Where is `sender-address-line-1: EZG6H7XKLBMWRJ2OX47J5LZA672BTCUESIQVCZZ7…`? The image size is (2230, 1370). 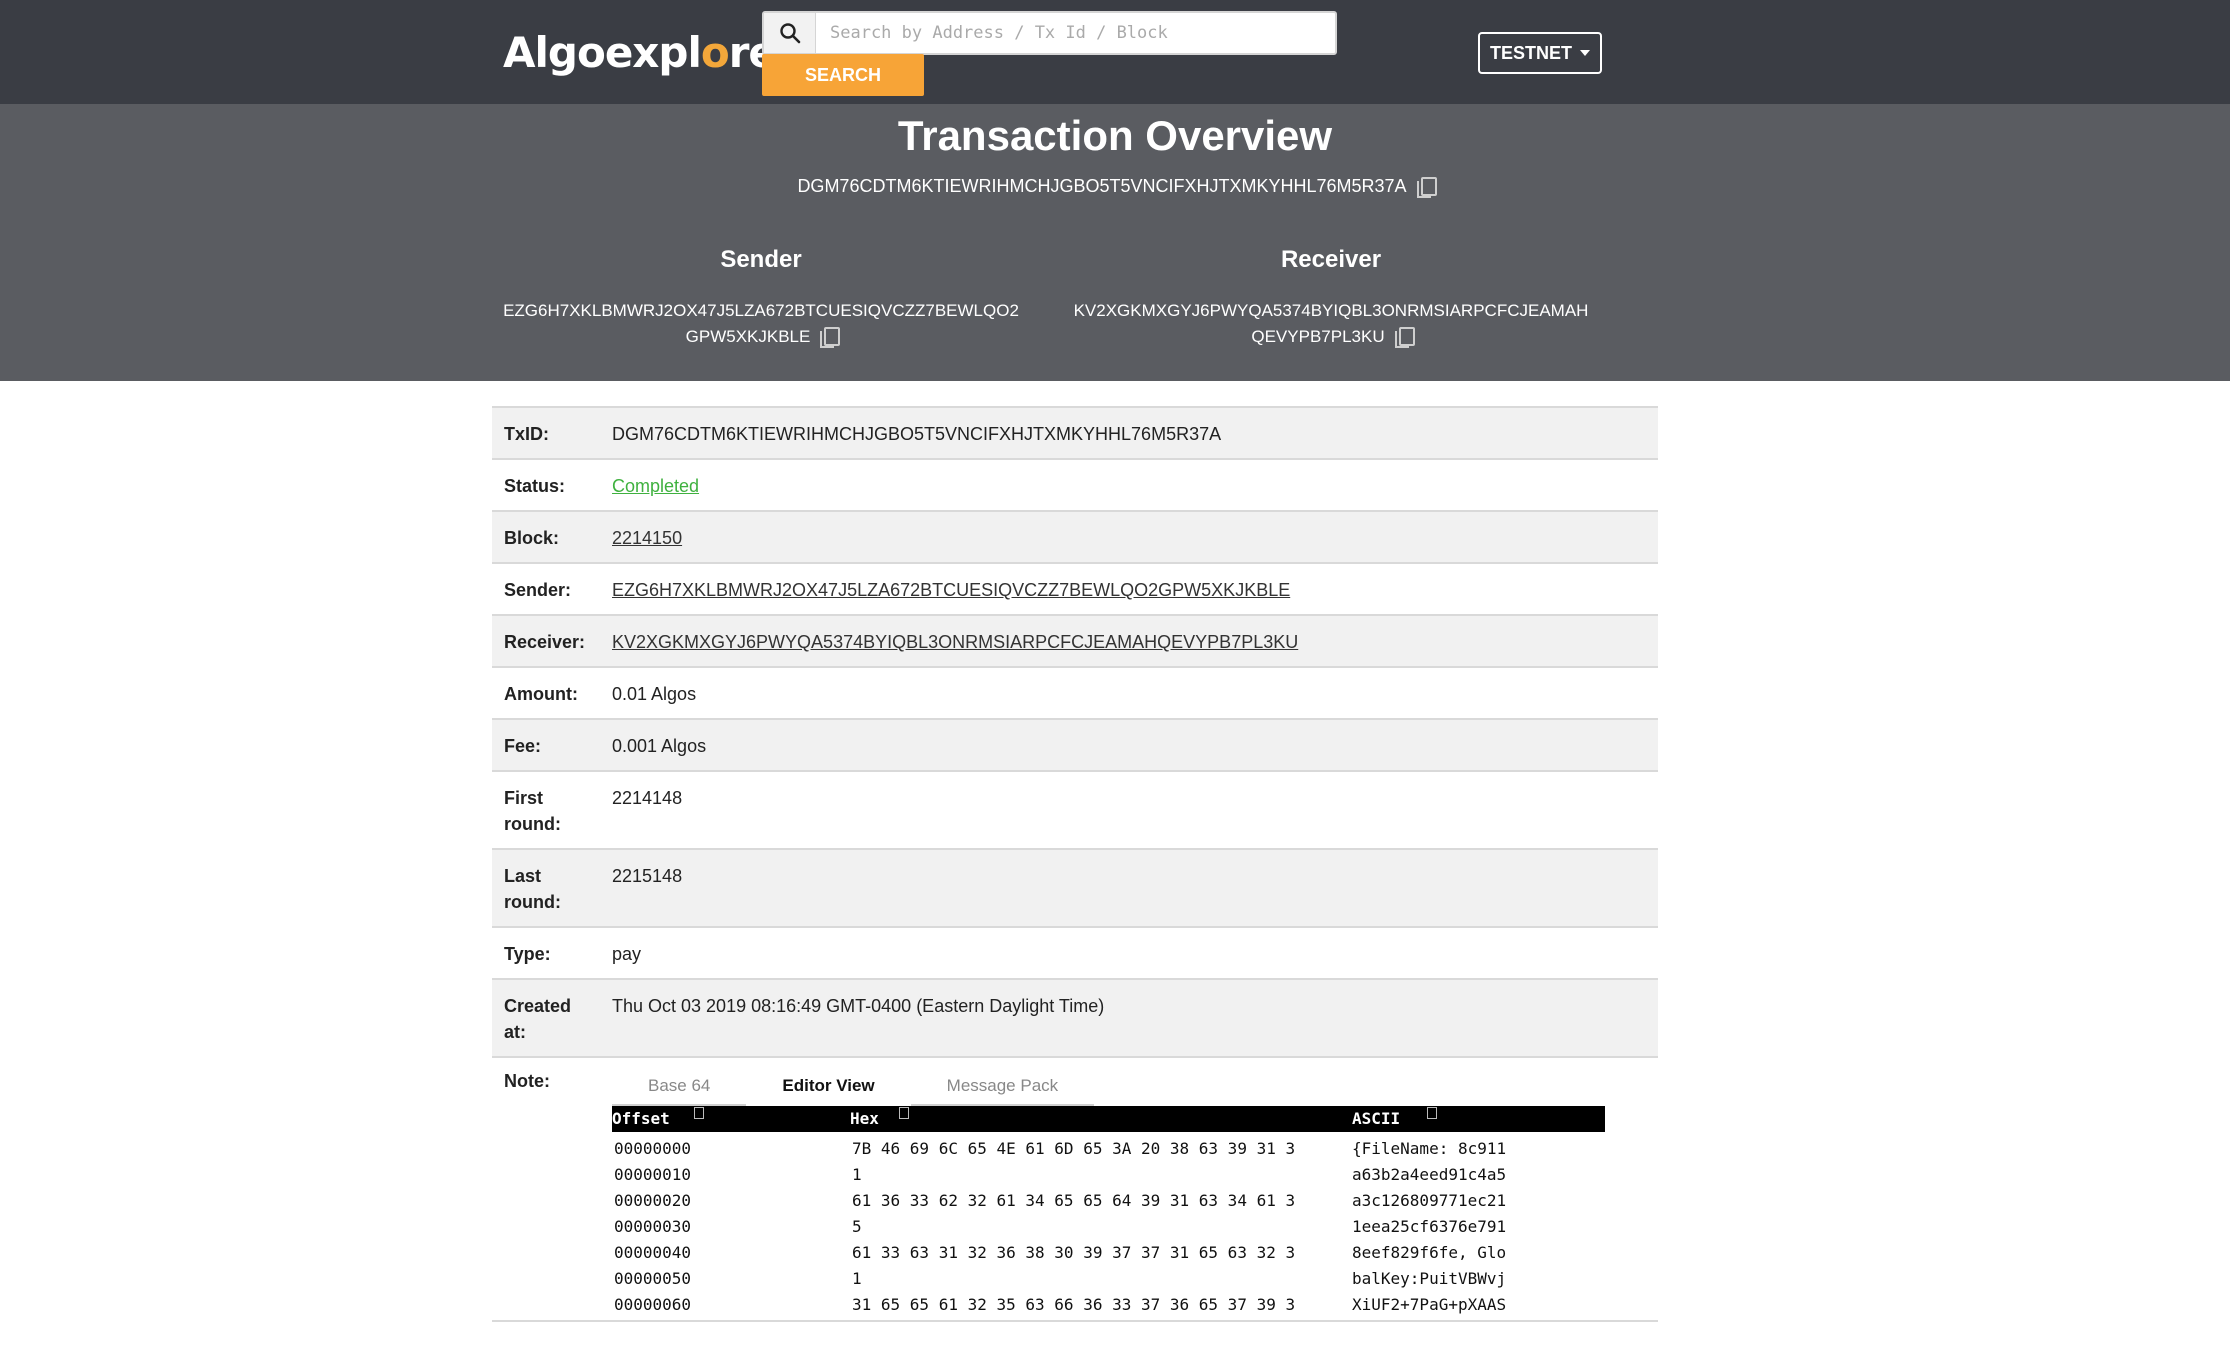 sender-address-line-1: EZG6H7XKLBMWRJ2OX47J5LZA672BTCUESIQVCZZ7… is located at coordinates (761, 310).